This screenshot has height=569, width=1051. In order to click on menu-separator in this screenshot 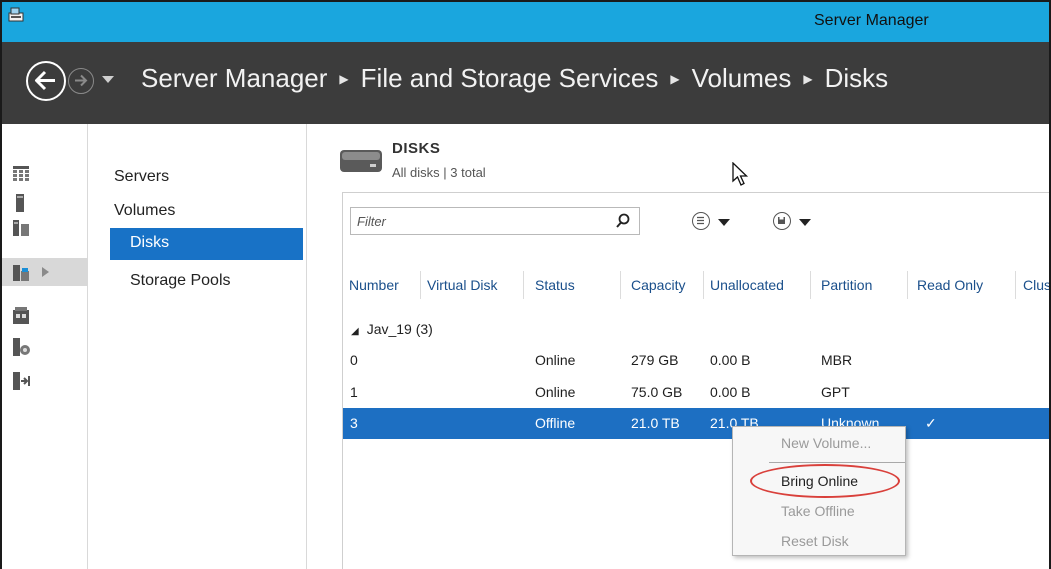, I will do `click(837, 462)`.